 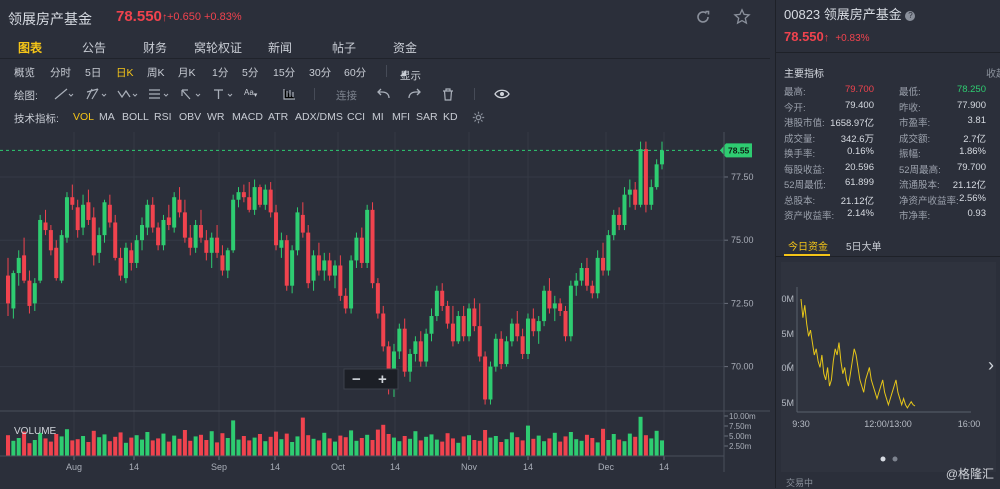 I want to click on indicator-cci: CCI, so click(x=356, y=117).